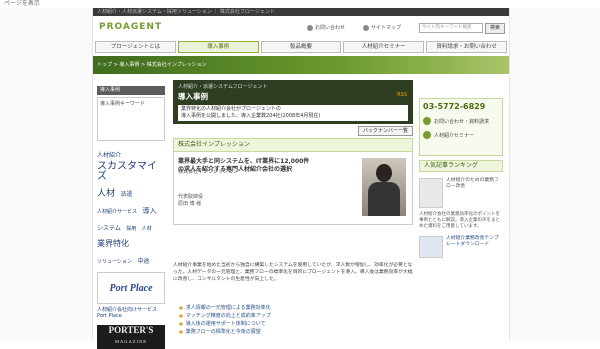  Describe the element at coordinates (131, 342) in the screenshot. I see `porters-magazine-subtitle: MAGAZINE` at that location.